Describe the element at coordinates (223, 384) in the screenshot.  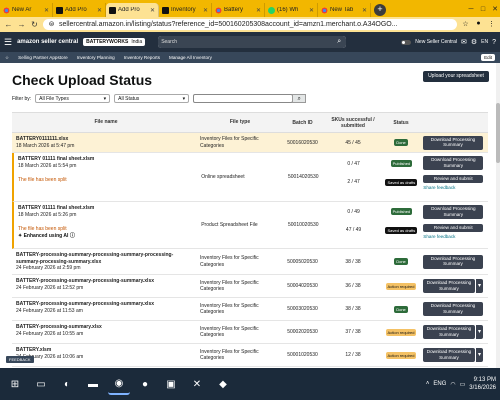
I see `app-icon: ◆` at that location.